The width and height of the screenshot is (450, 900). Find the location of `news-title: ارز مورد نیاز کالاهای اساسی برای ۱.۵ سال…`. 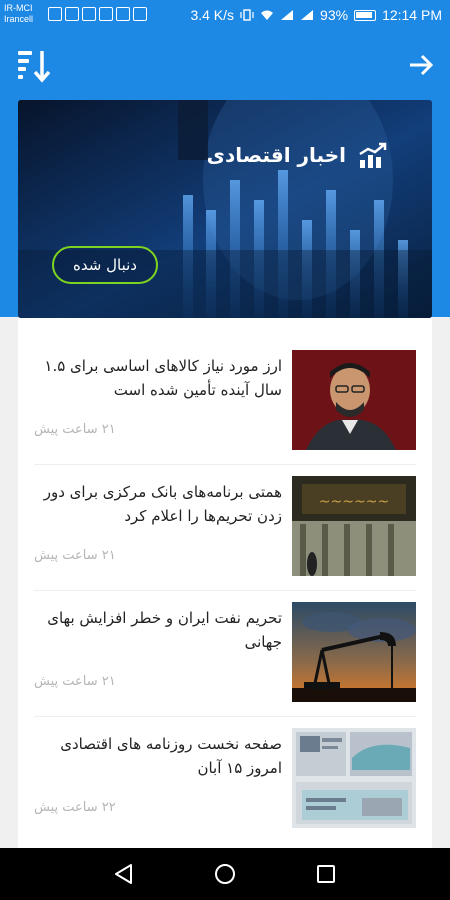

news-title: ارز مورد نیاز کالاهای اساسی برای ۱.۵ سال… is located at coordinates (163, 378).